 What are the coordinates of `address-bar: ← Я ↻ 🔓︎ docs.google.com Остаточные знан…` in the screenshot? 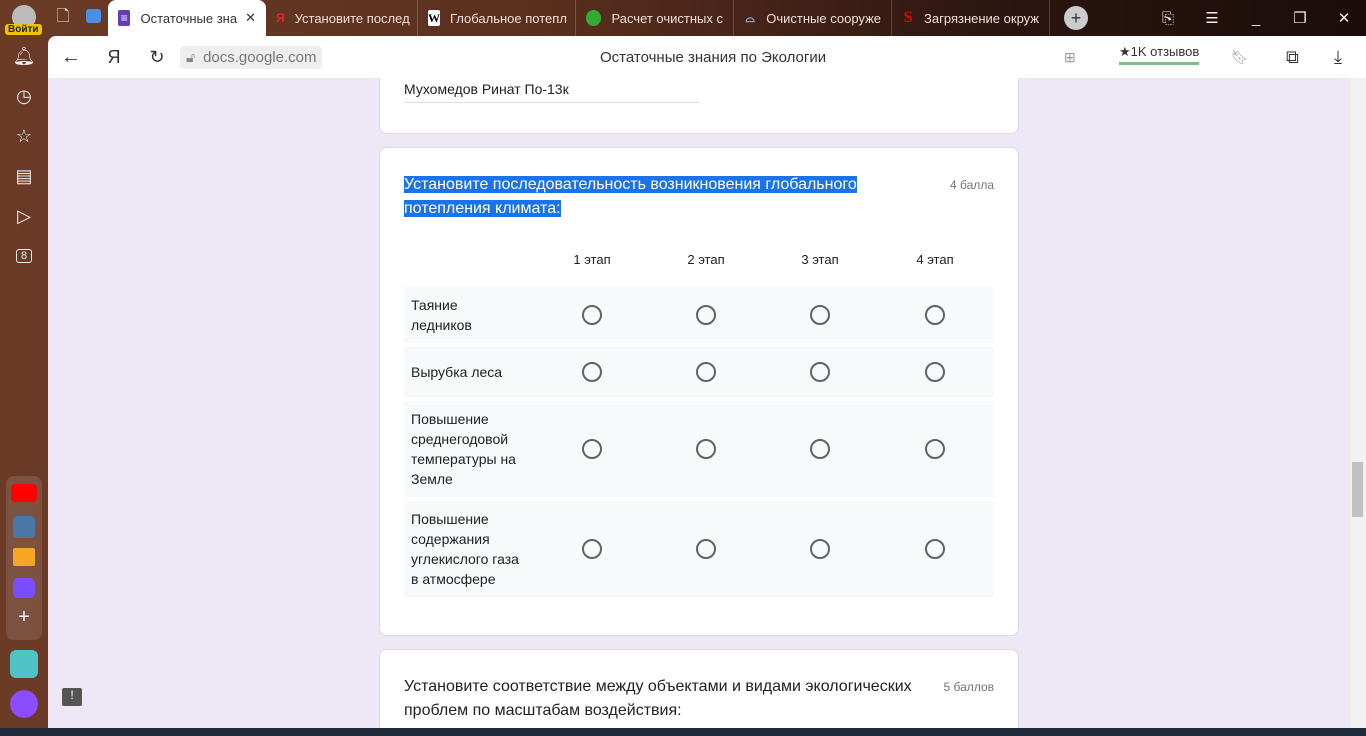 It's located at (707, 57).